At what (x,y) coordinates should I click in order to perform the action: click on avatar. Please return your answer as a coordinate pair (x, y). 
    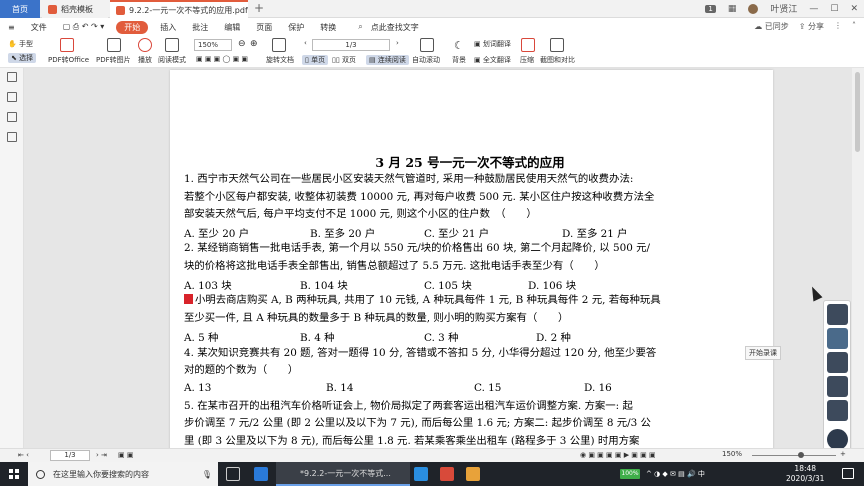
    Looking at the image, I should click on (753, 8).